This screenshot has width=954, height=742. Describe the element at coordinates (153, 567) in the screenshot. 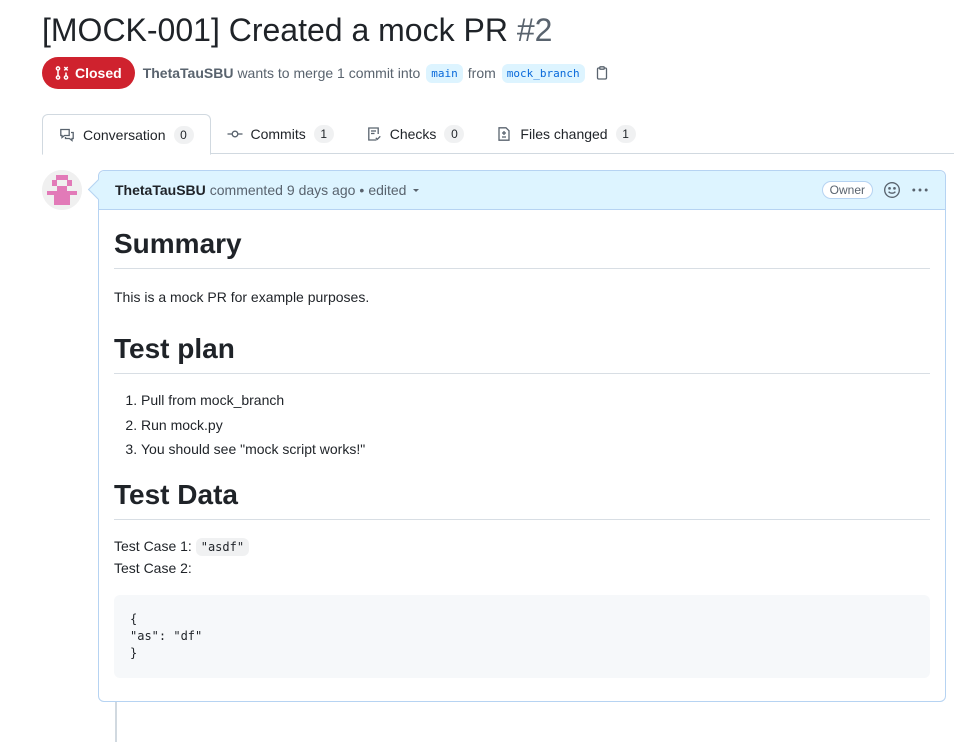

I see `test-case-2-label: Test Case 2:` at that location.